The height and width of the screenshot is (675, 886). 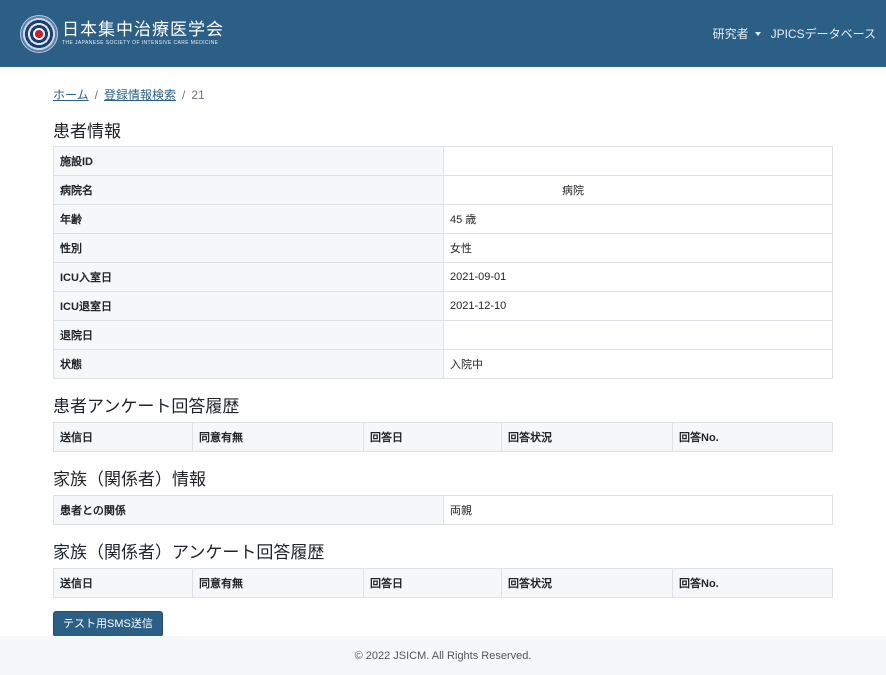 What do you see at coordinates (638, 190) in the screenshot?
I see `hospital-name-value: 病院` at bounding box center [638, 190].